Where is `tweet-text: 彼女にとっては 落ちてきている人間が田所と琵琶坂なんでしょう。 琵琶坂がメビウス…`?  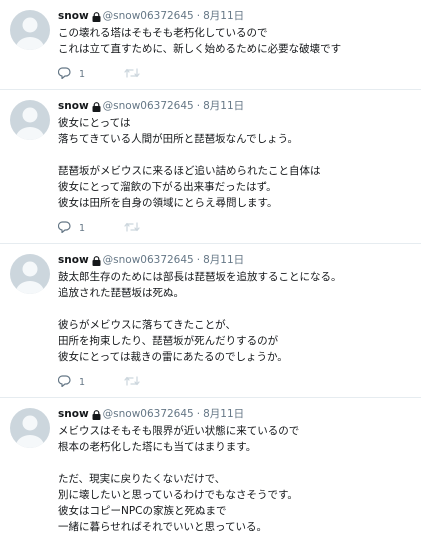 tweet-text: 彼女にとっては 落ちてきている人間が田所と琵琶坂なんでしょう。 琵琶坂がメビウス… is located at coordinates (189, 163).